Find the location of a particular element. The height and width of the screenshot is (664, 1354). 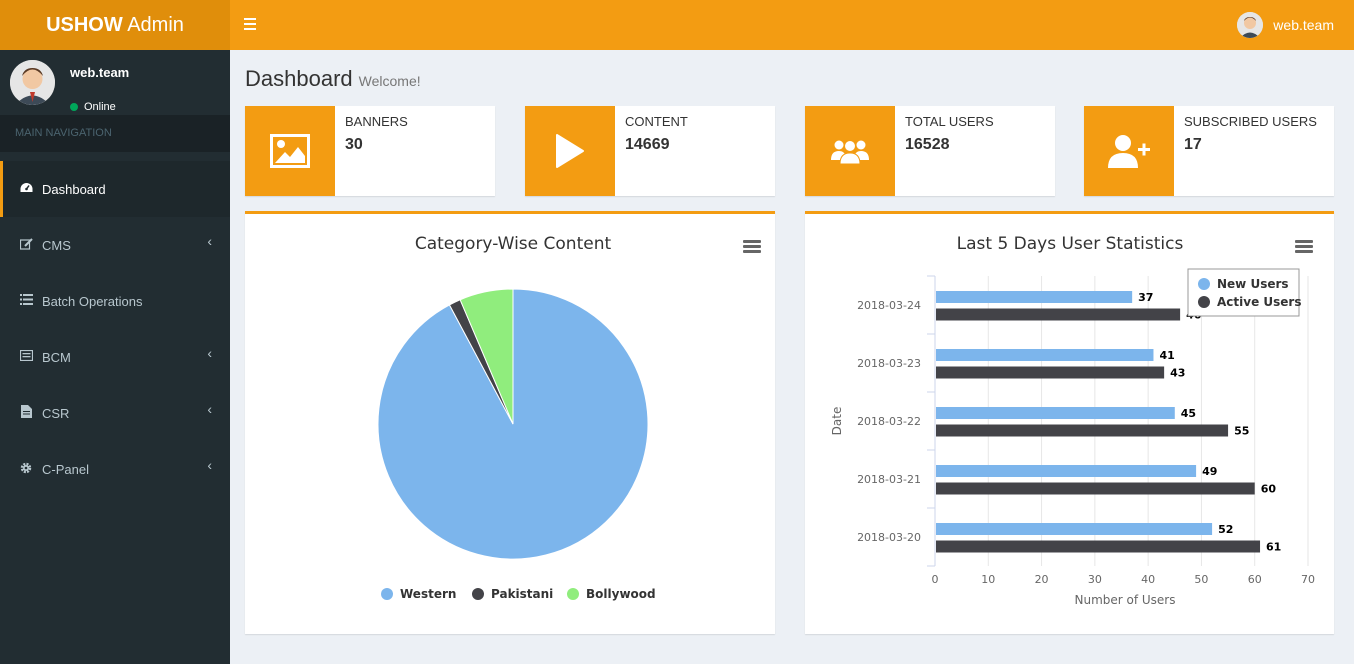

sidebar-item-cms: CMS ‹ is located at coordinates (115, 245).